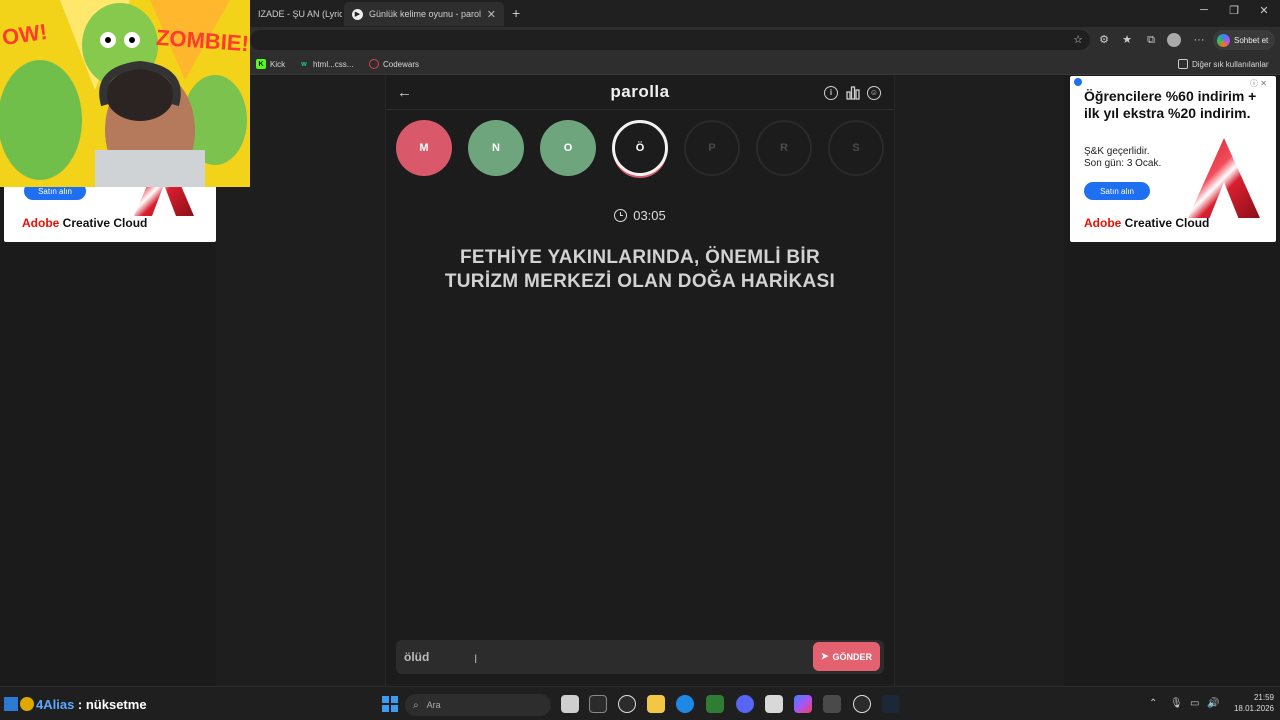 The height and width of the screenshot is (720, 1280). I want to click on text-cursor-icon: I, so click(476, 659).